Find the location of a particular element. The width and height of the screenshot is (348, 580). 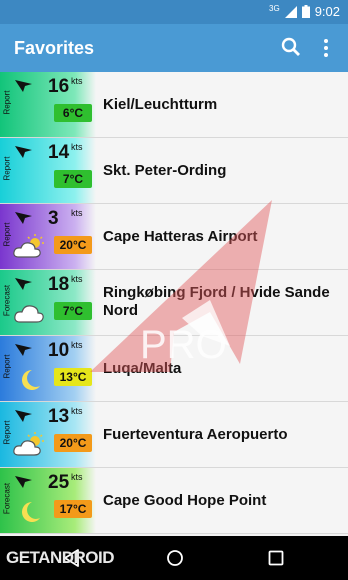

recent-apps-icon is located at coordinates (276, 558).